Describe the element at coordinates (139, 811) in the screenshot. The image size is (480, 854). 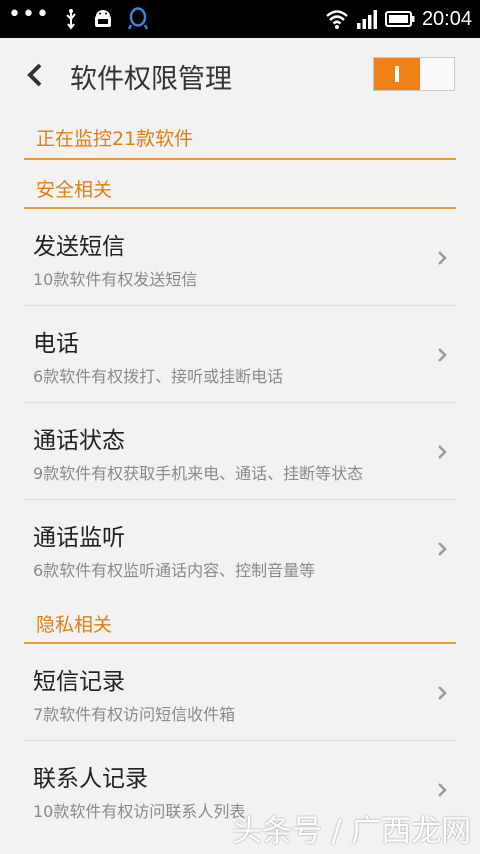
I see `row-subtitle: 10款软件有权访问联系人列表` at that location.